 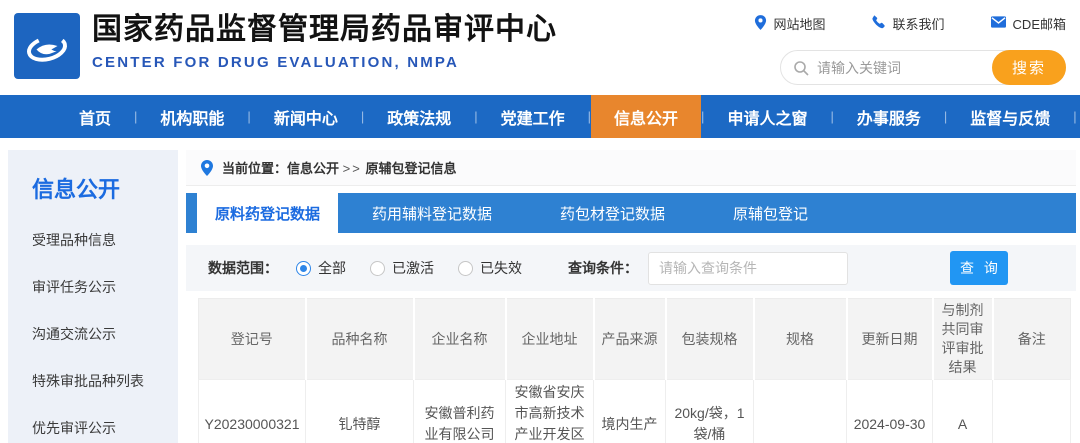 I want to click on column-header-企业地址: 企业地址, so click(x=549, y=339).